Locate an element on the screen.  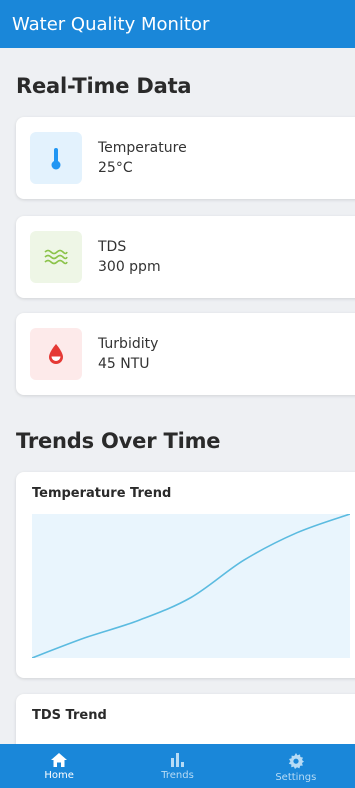
gear-icon is located at coordinates (296, 761).